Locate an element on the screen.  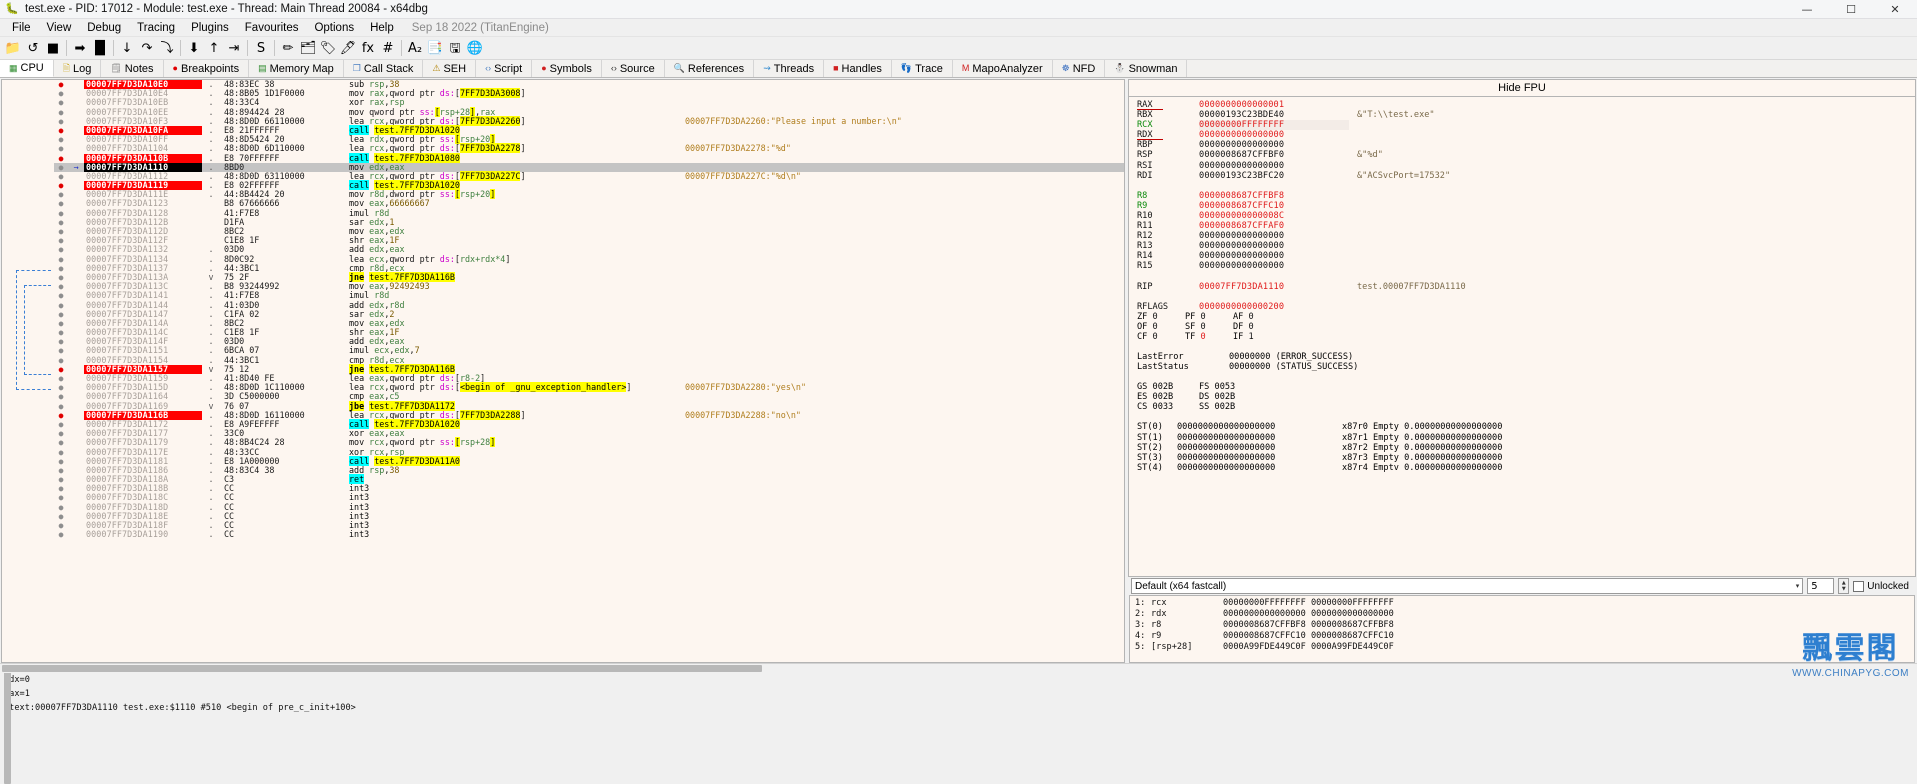
segment-es: ES 002B is located at coordinates (1168, 397).